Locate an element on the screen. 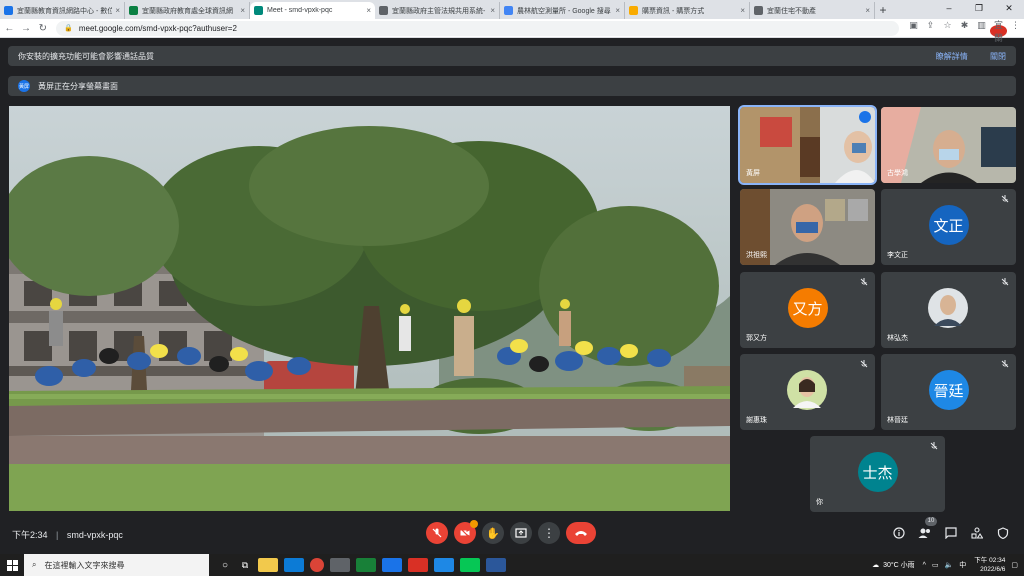 The height and width of the screenshot is (576, 1024). self-name: 你 is located at coordinates (819, 502).